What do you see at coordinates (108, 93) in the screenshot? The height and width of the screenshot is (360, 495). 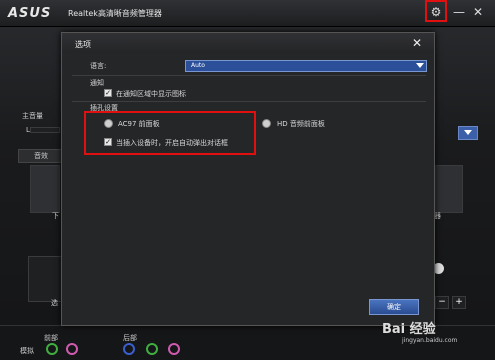 I see `notify-checkbox: ✓` at bounding box center [108, 93].